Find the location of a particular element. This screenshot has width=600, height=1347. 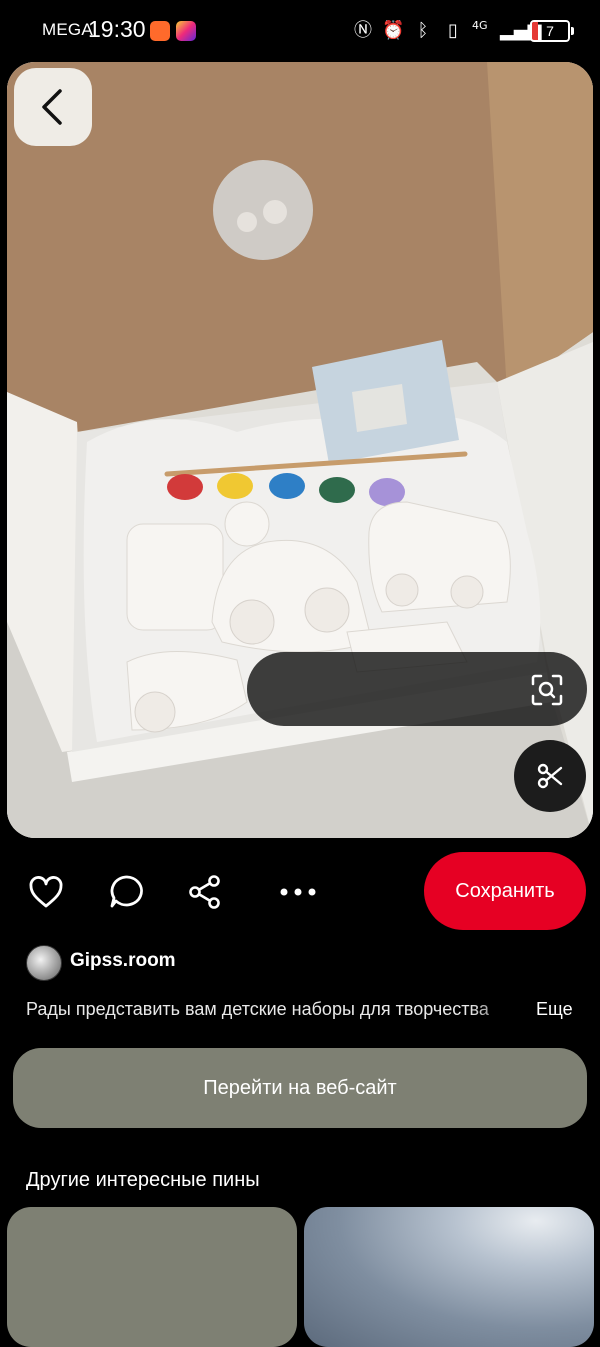

vibrate-icon: ▯ is located at coordinates (453, 30).